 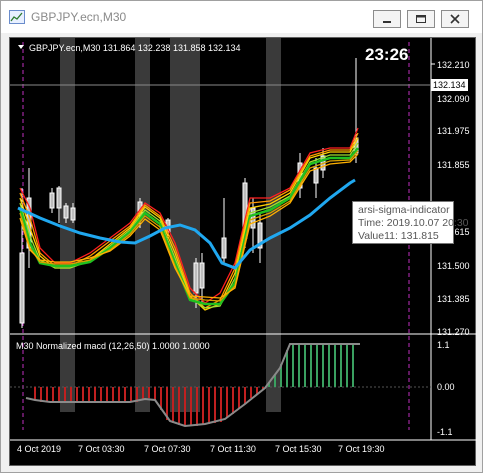 I want to click on price-tick: 131.270, so click(x=453, y=332).